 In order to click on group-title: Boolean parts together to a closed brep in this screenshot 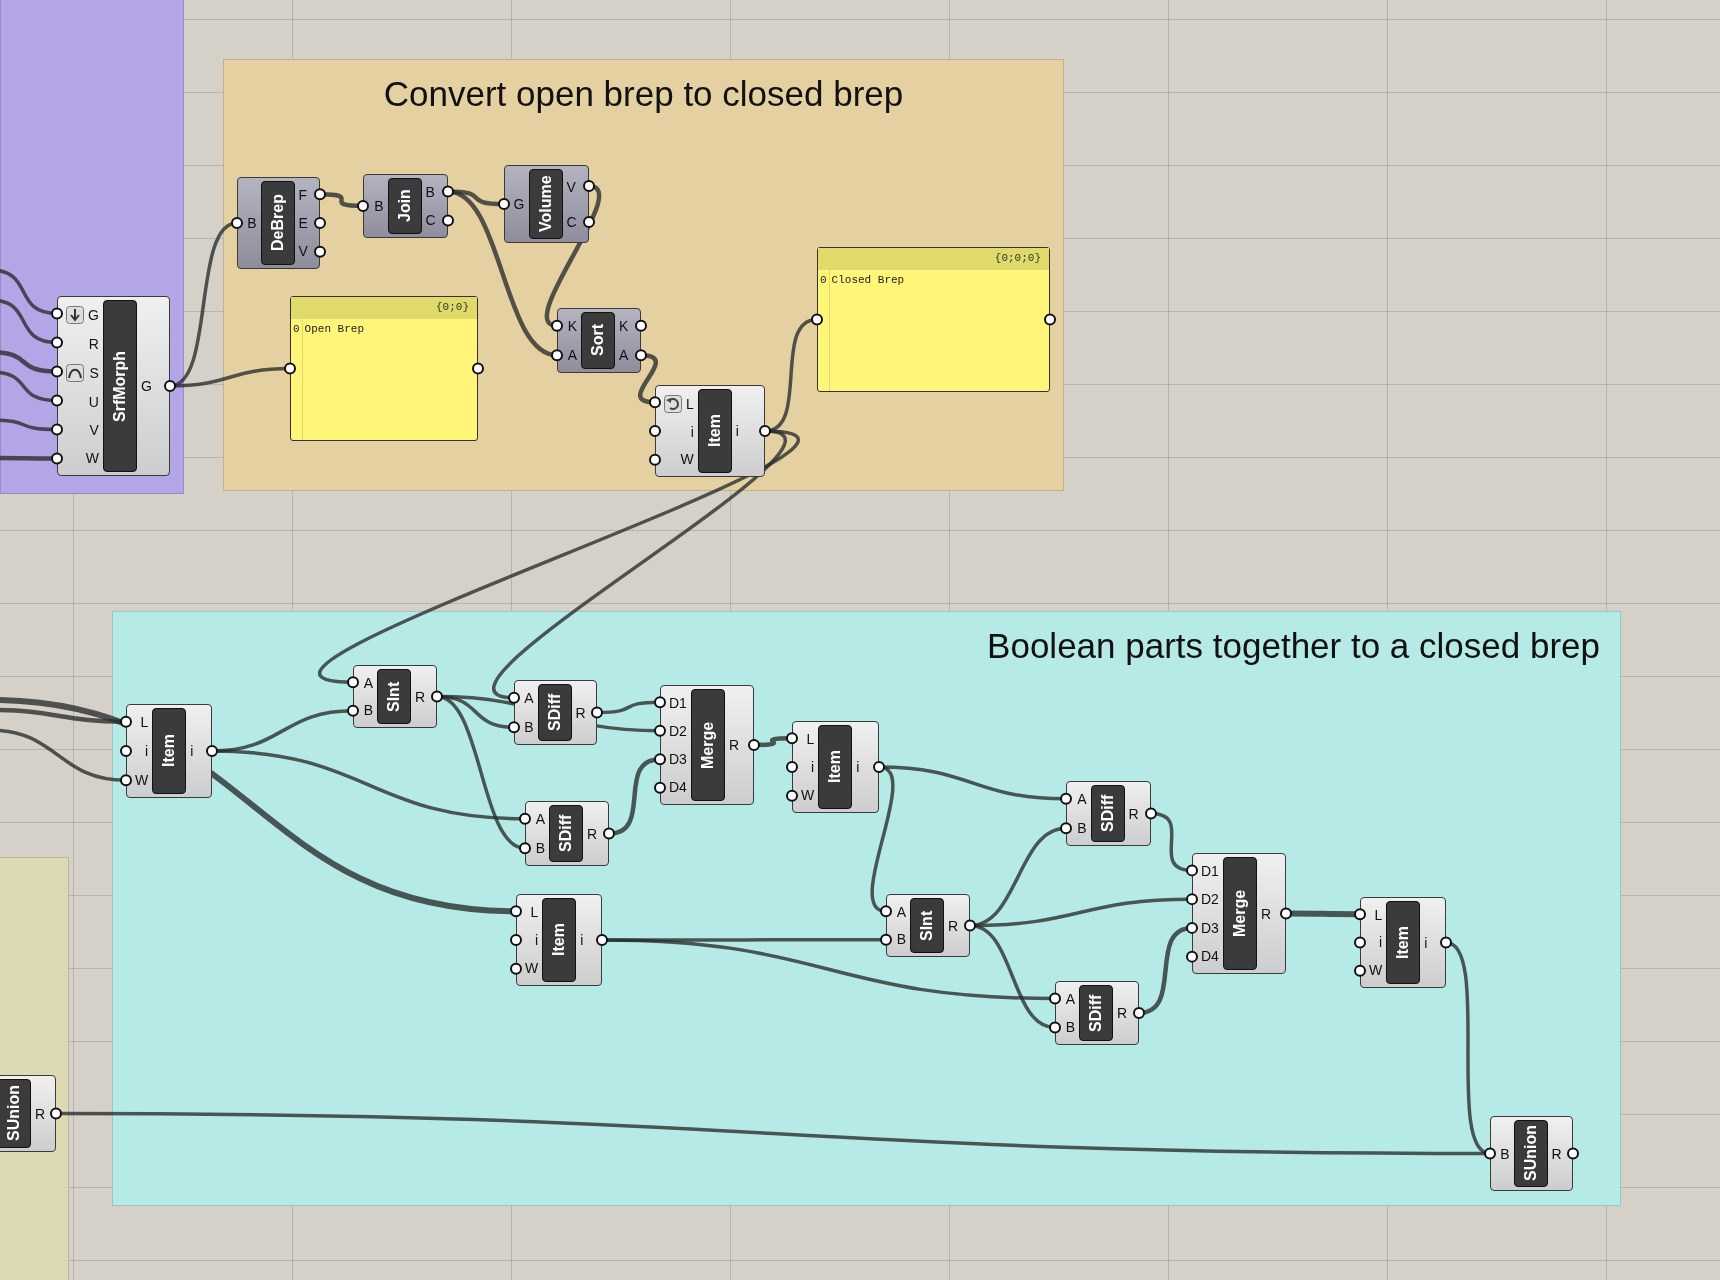, I will do `click(1293, 645)`.